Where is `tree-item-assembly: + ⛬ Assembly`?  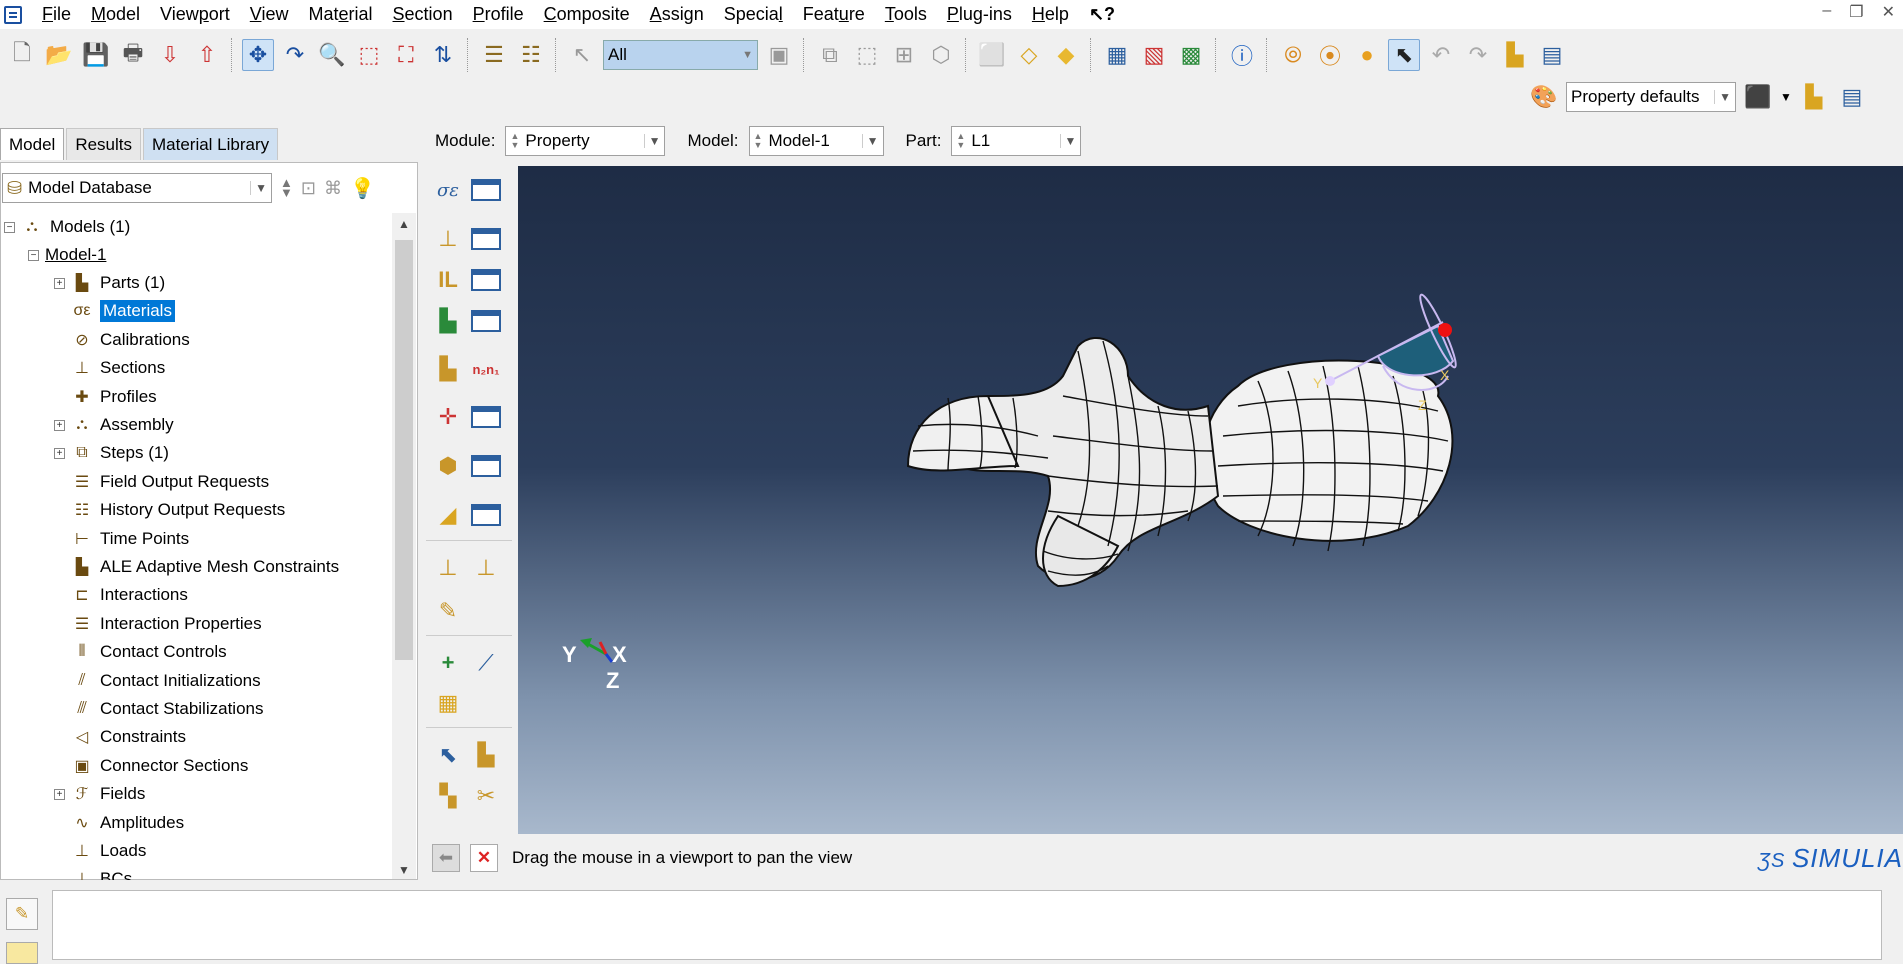 tree-item-assembly: + ⛬ Assembly is located at coordinates (114, 425).